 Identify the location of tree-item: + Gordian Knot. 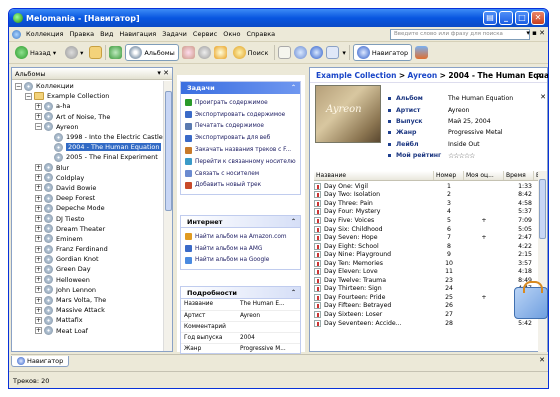
(92, 259).